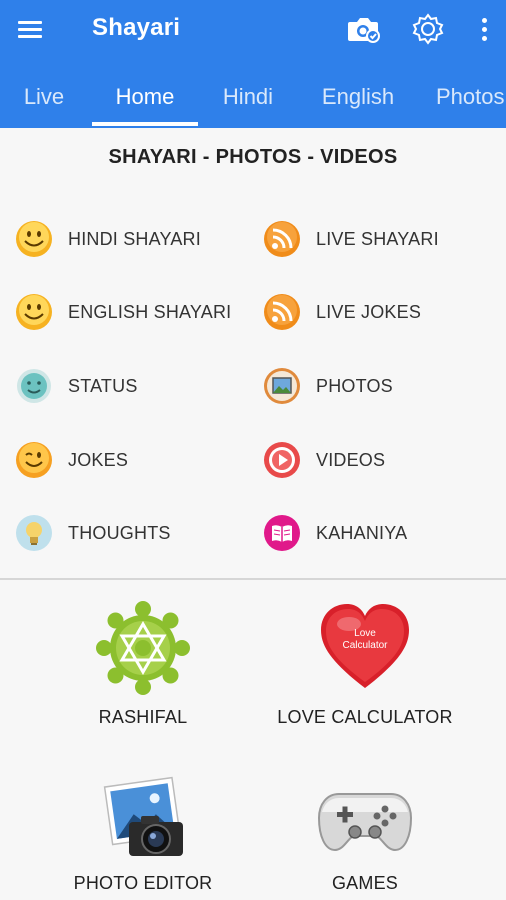  I want to click on toolbar: Shayari, so click(253, 29).